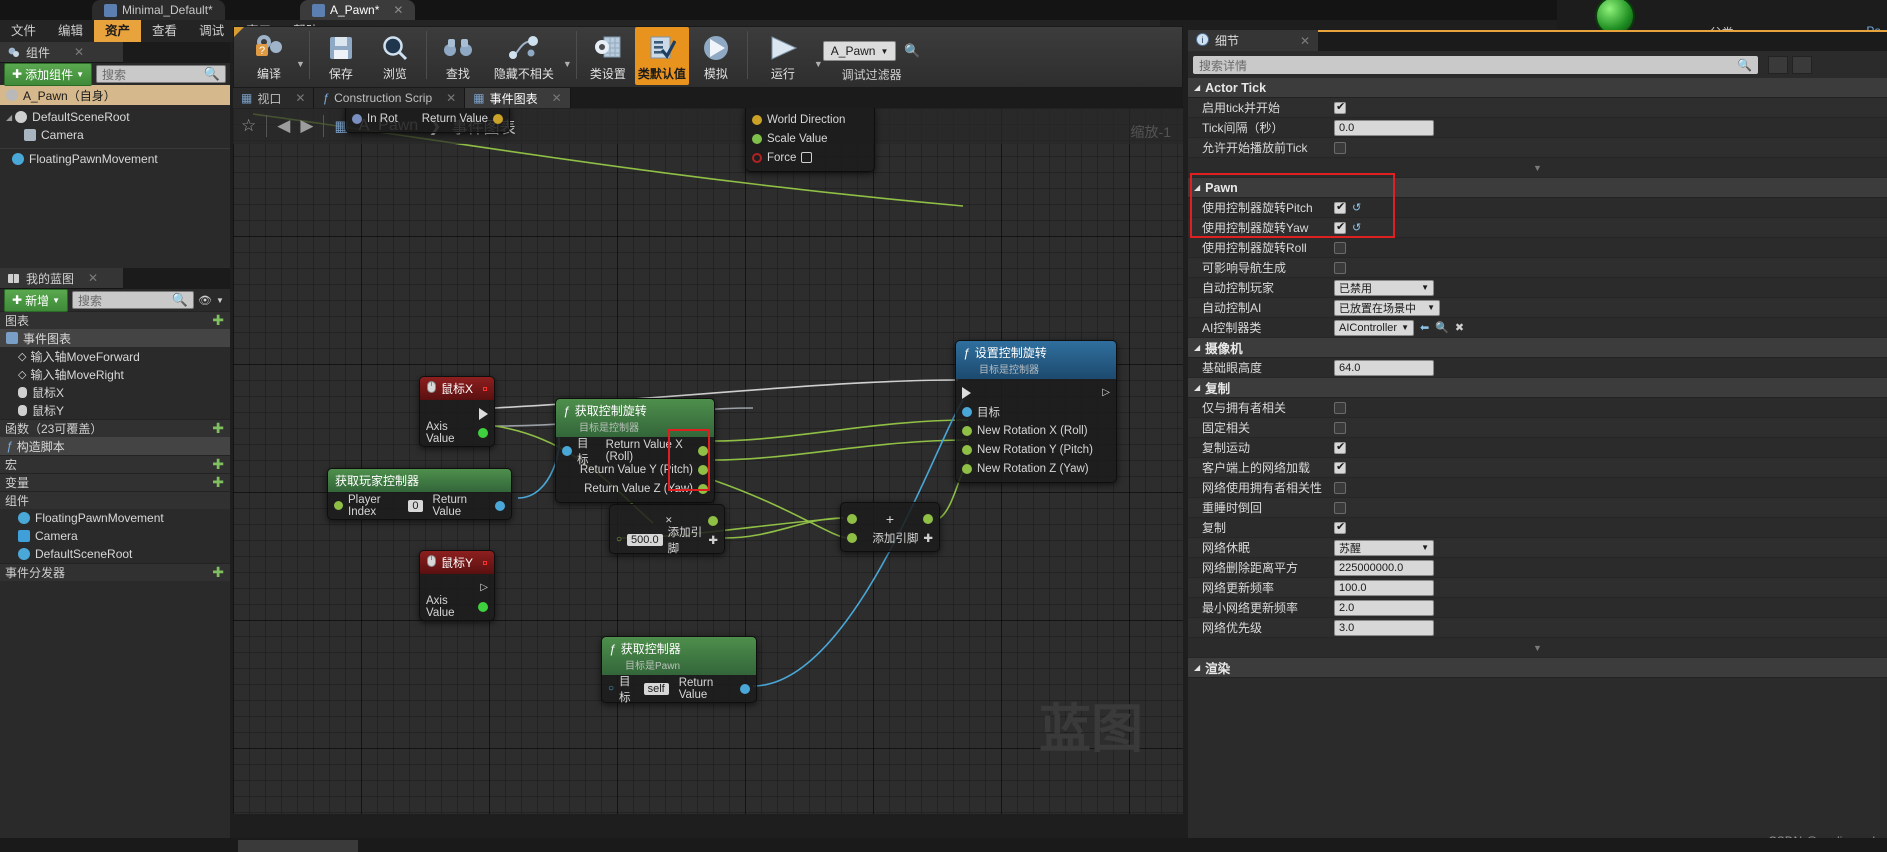 This screenshot has width=1887, height=852. What do you see at coordinates (1537, 428) in the screenshot?
I see `prop-always-relevant: 固定相关` at bounding box center [1537, 428].